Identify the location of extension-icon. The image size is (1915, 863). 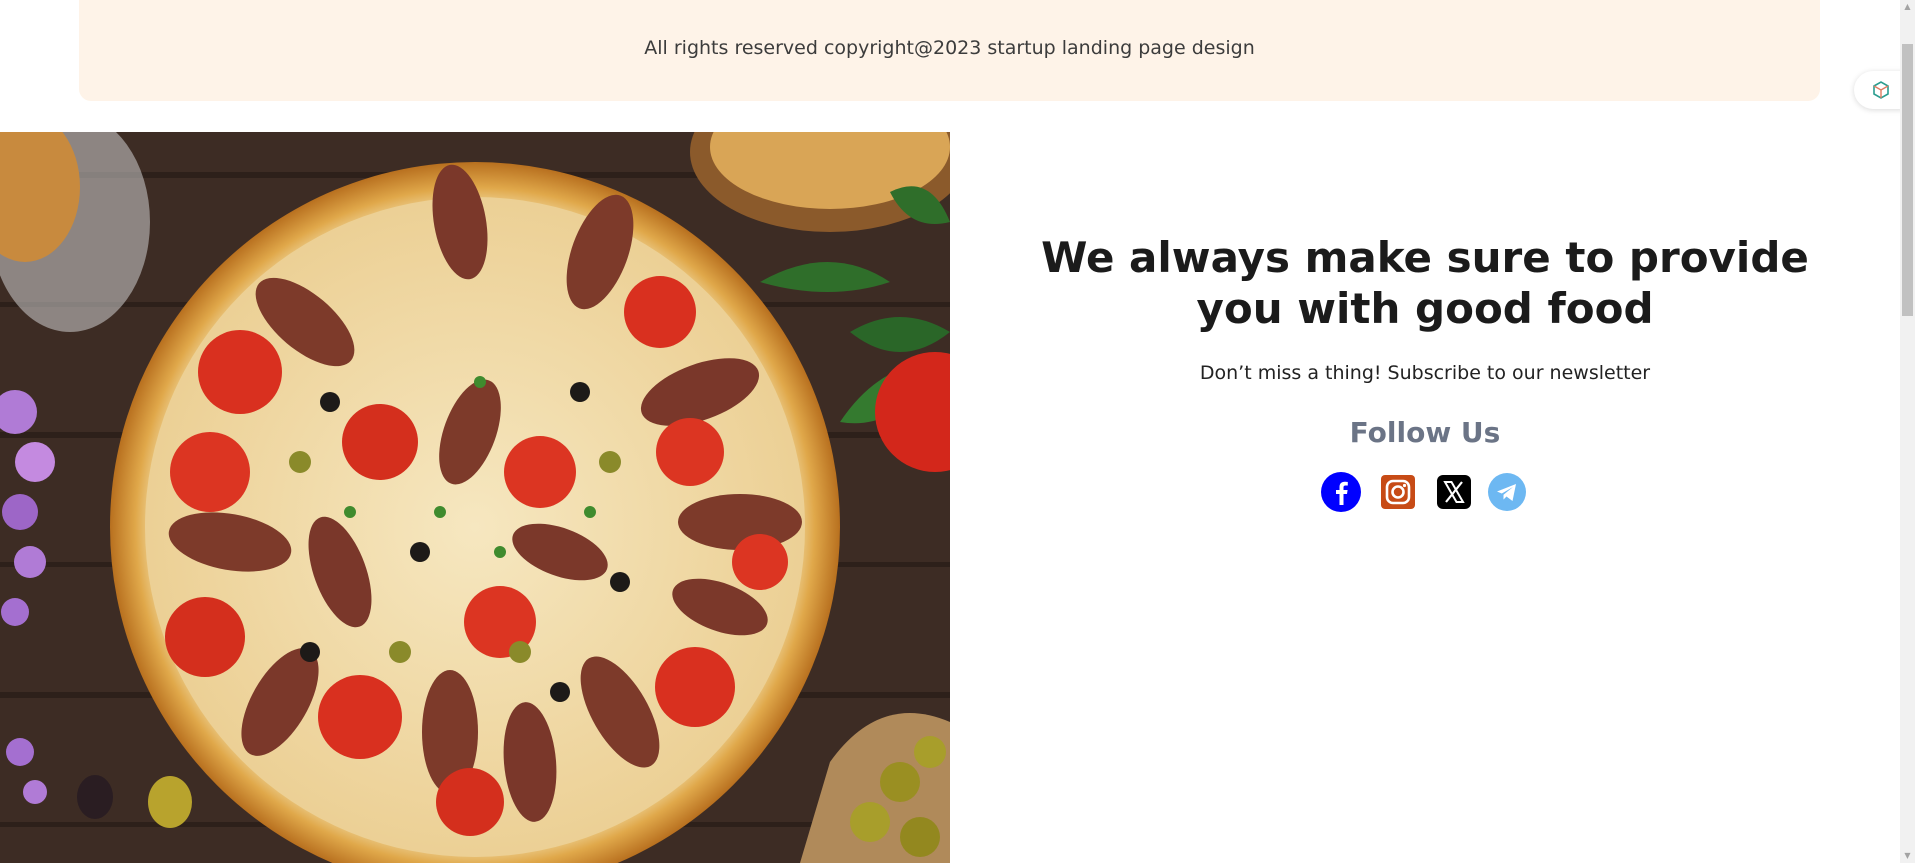
(1881, 90).